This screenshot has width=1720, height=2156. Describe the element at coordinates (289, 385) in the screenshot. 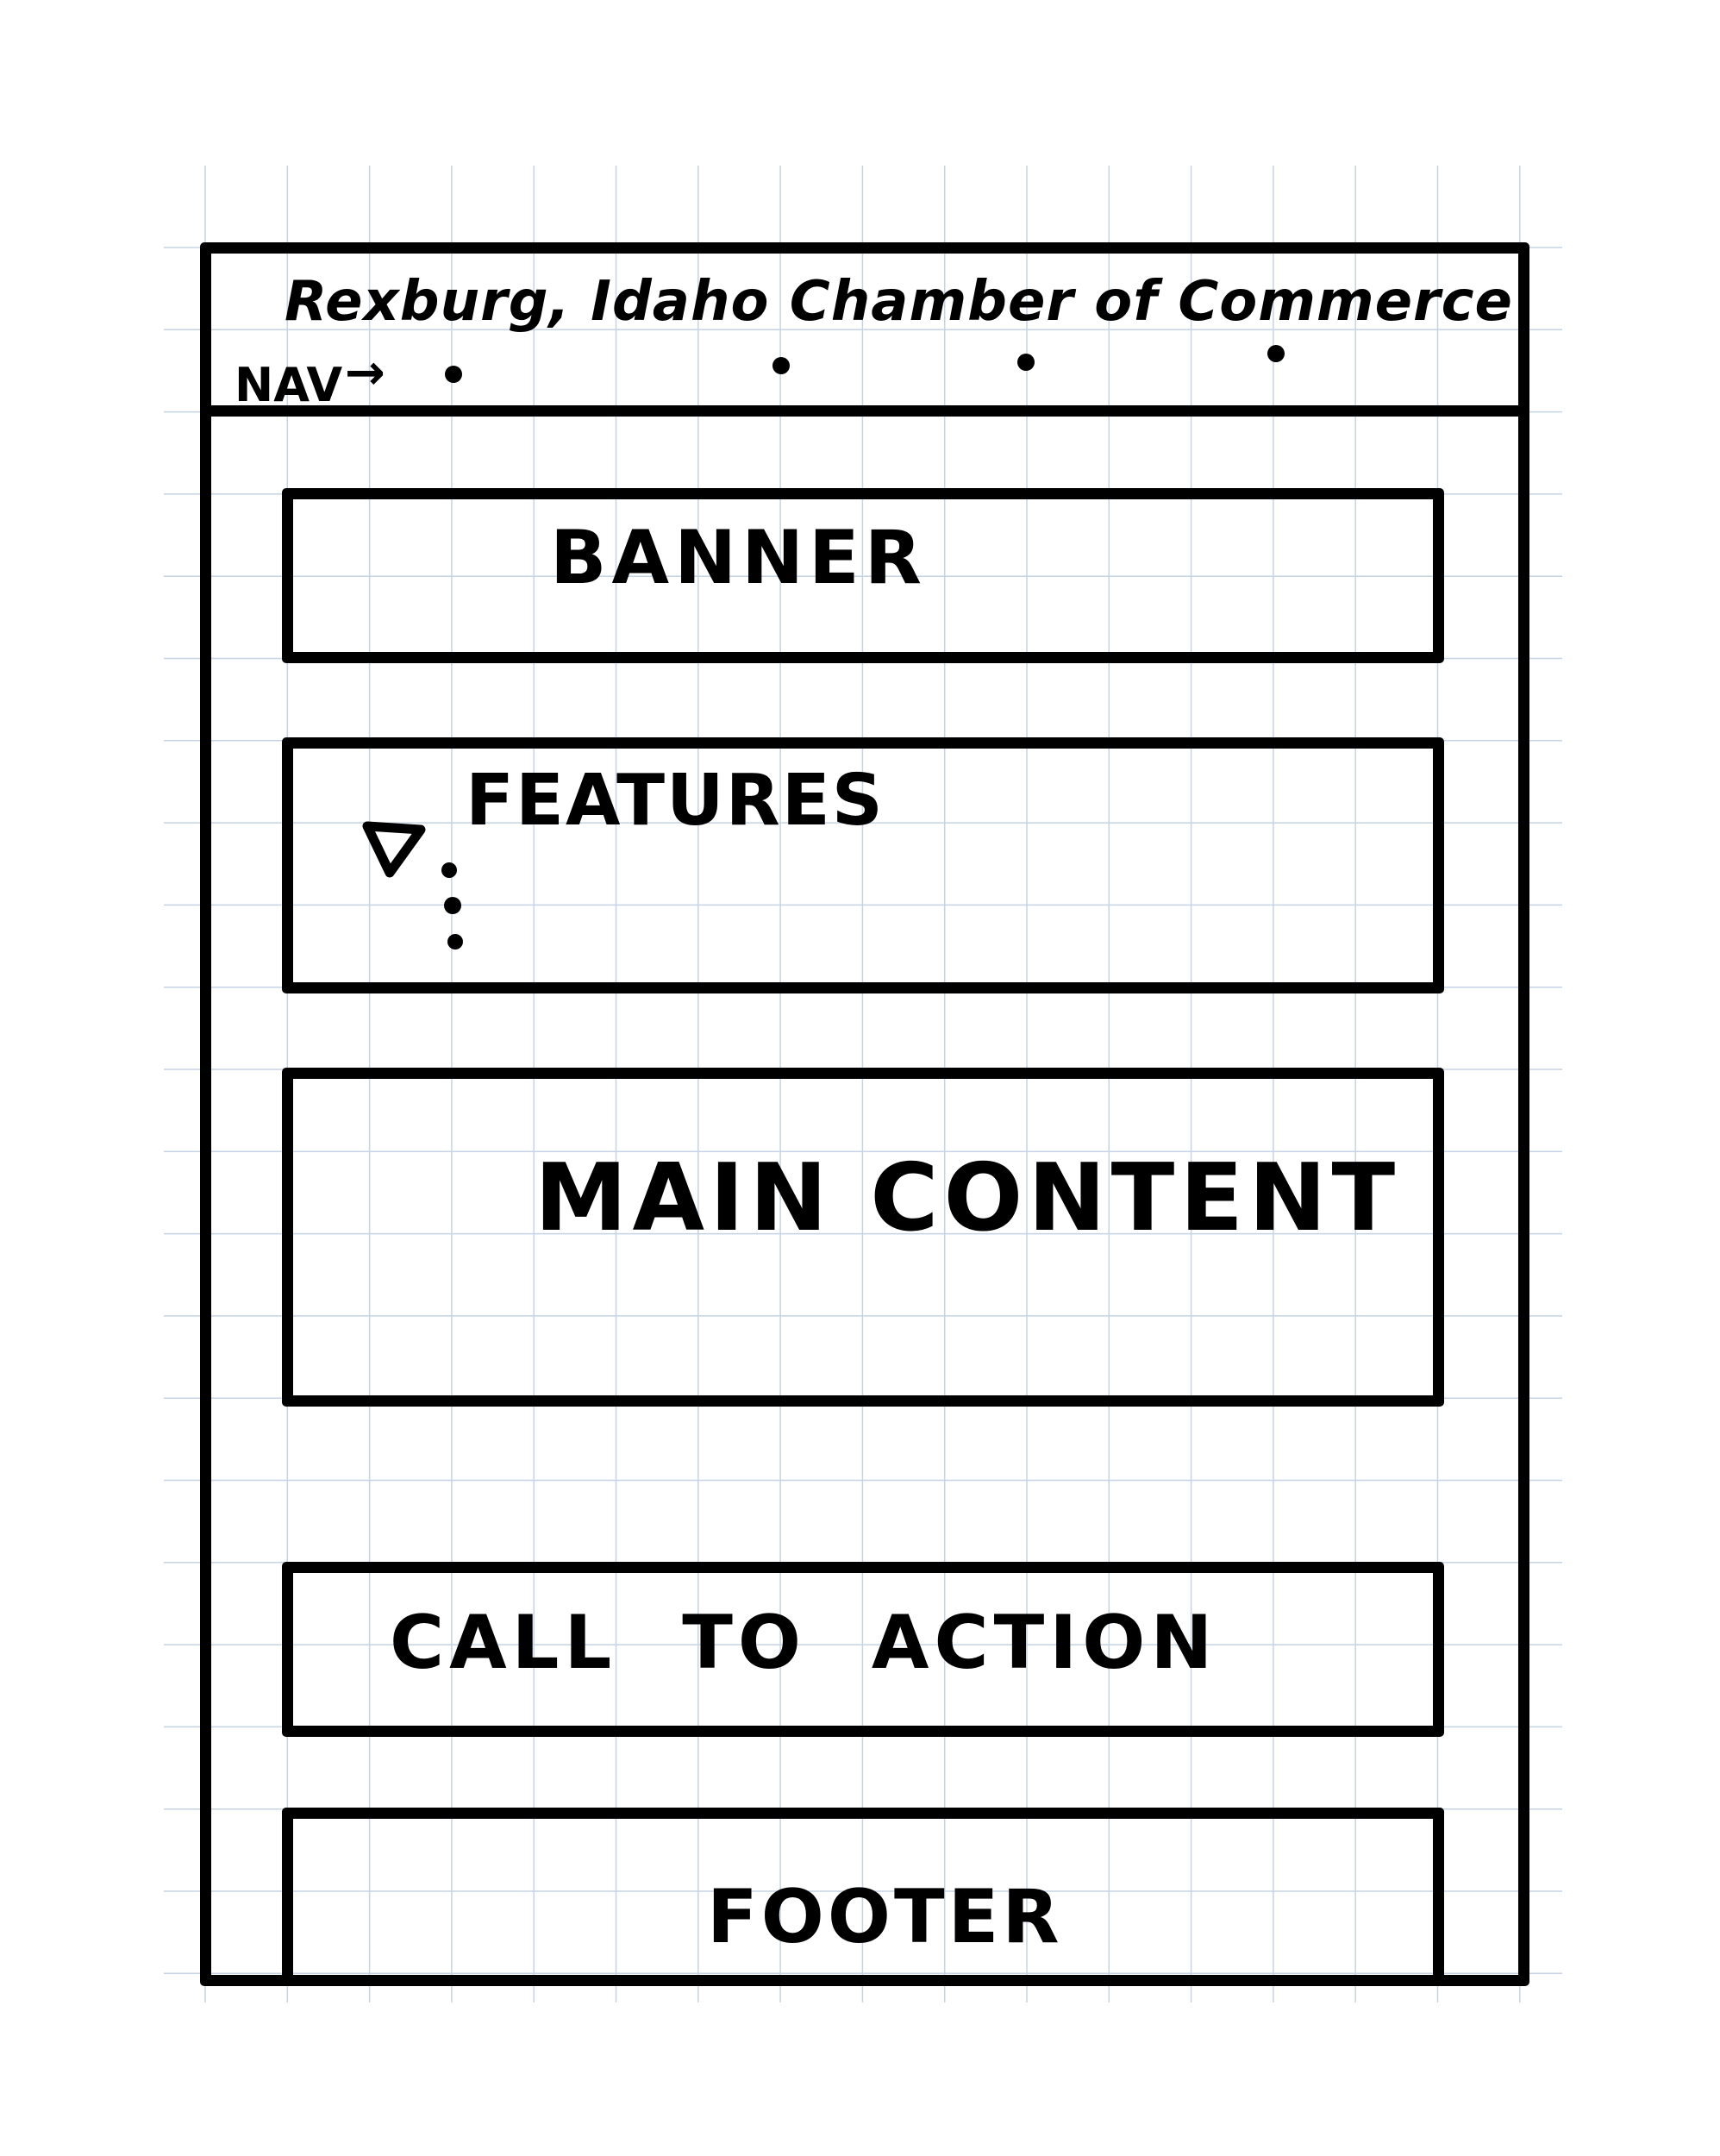

I see `nav-label: NAV` at that location.